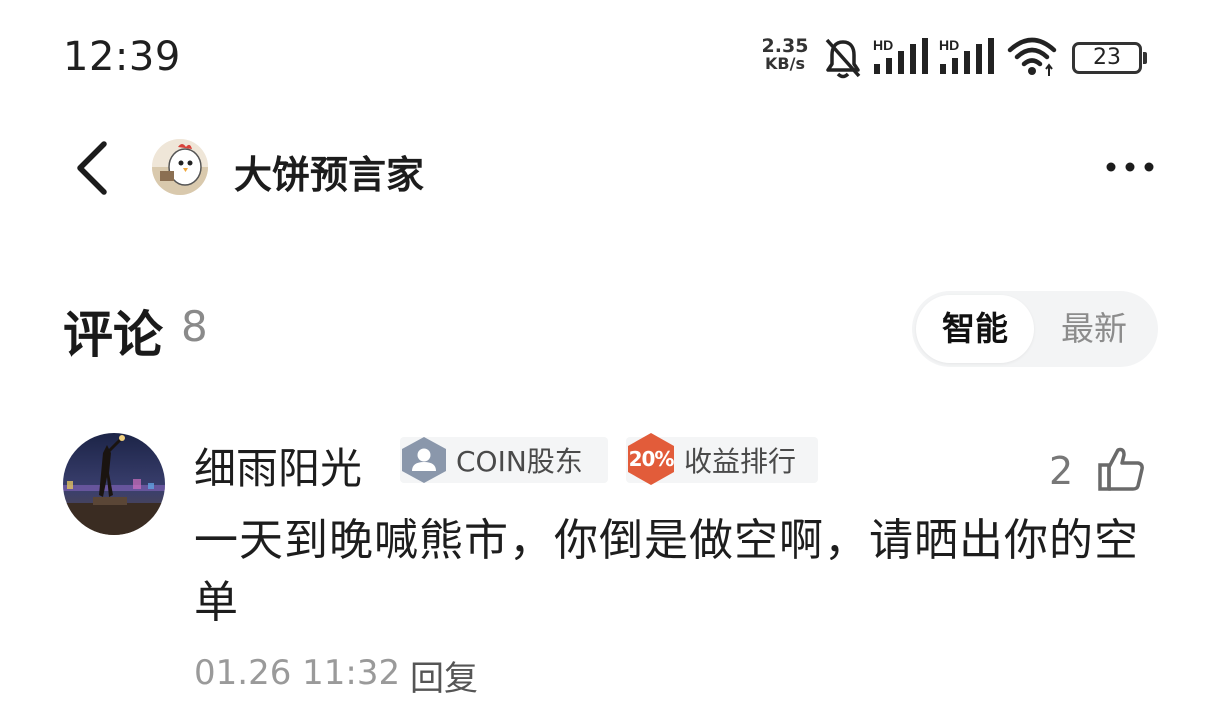 The height and width of the screenshot is (728, 1220). I want to click on rank-icon: 20%, so click(651, 458).